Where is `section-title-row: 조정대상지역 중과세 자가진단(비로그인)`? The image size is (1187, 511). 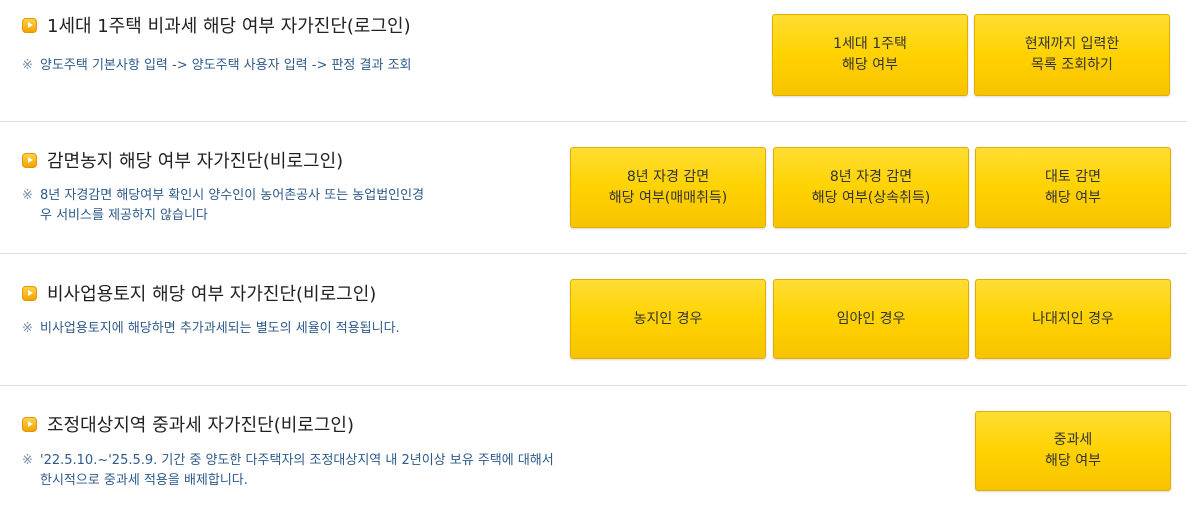 section-title-row: 조정대상지역 중과세 자가진단(비로그인) is located at coordinates (188, 424).